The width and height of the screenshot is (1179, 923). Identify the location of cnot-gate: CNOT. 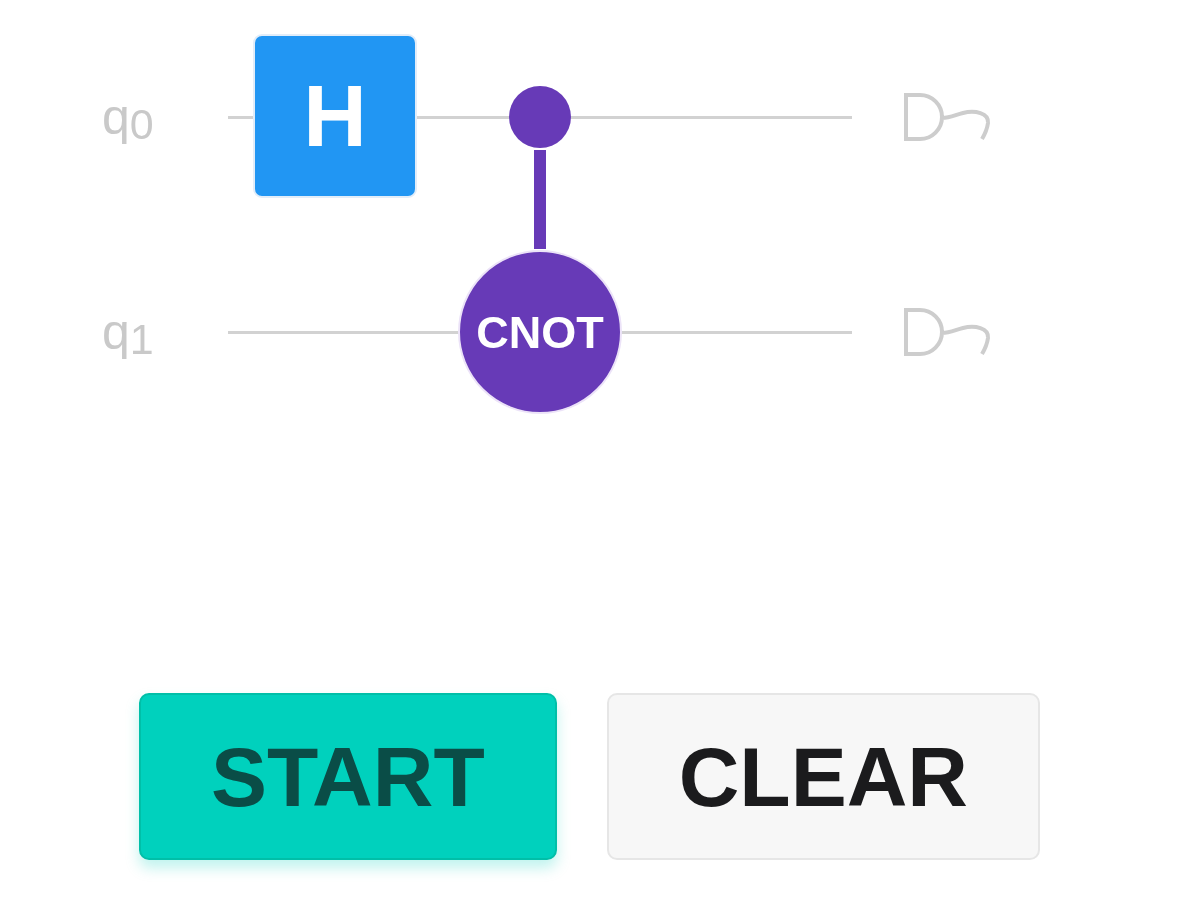
(540, 332).